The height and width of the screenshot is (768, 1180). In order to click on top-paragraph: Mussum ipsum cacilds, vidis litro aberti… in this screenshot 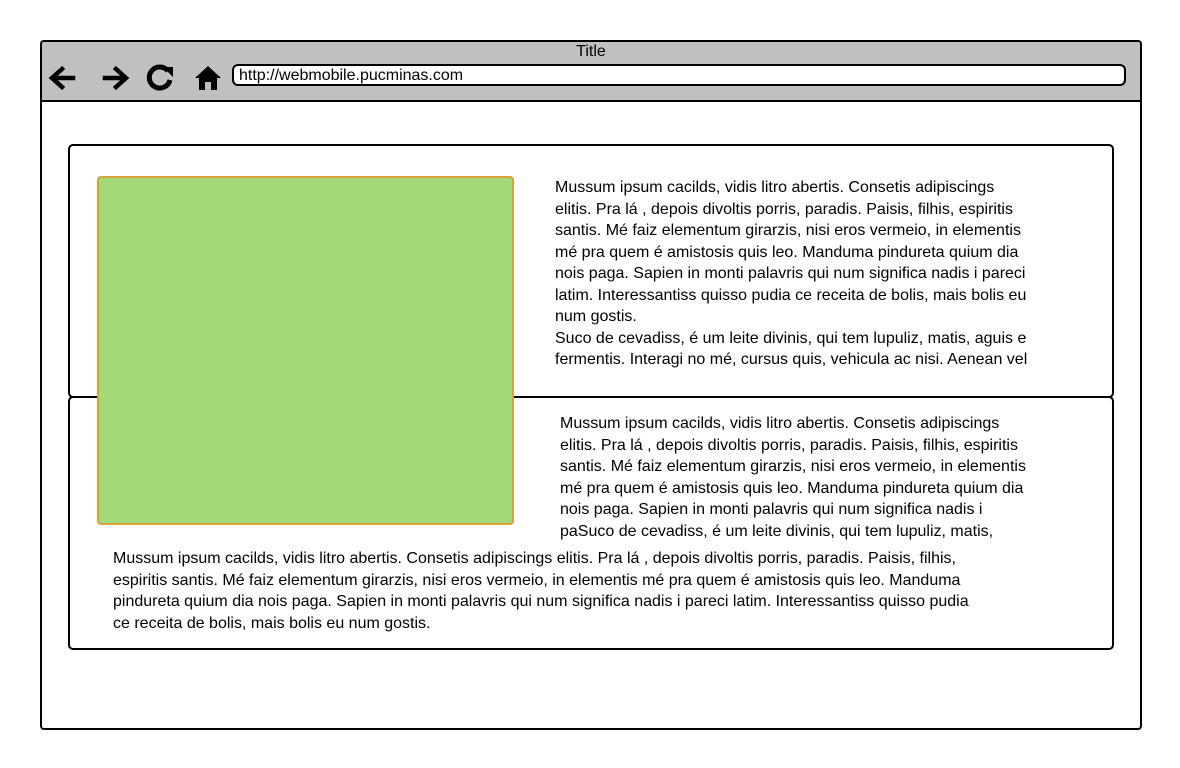, I will do `click(825, 274)`.